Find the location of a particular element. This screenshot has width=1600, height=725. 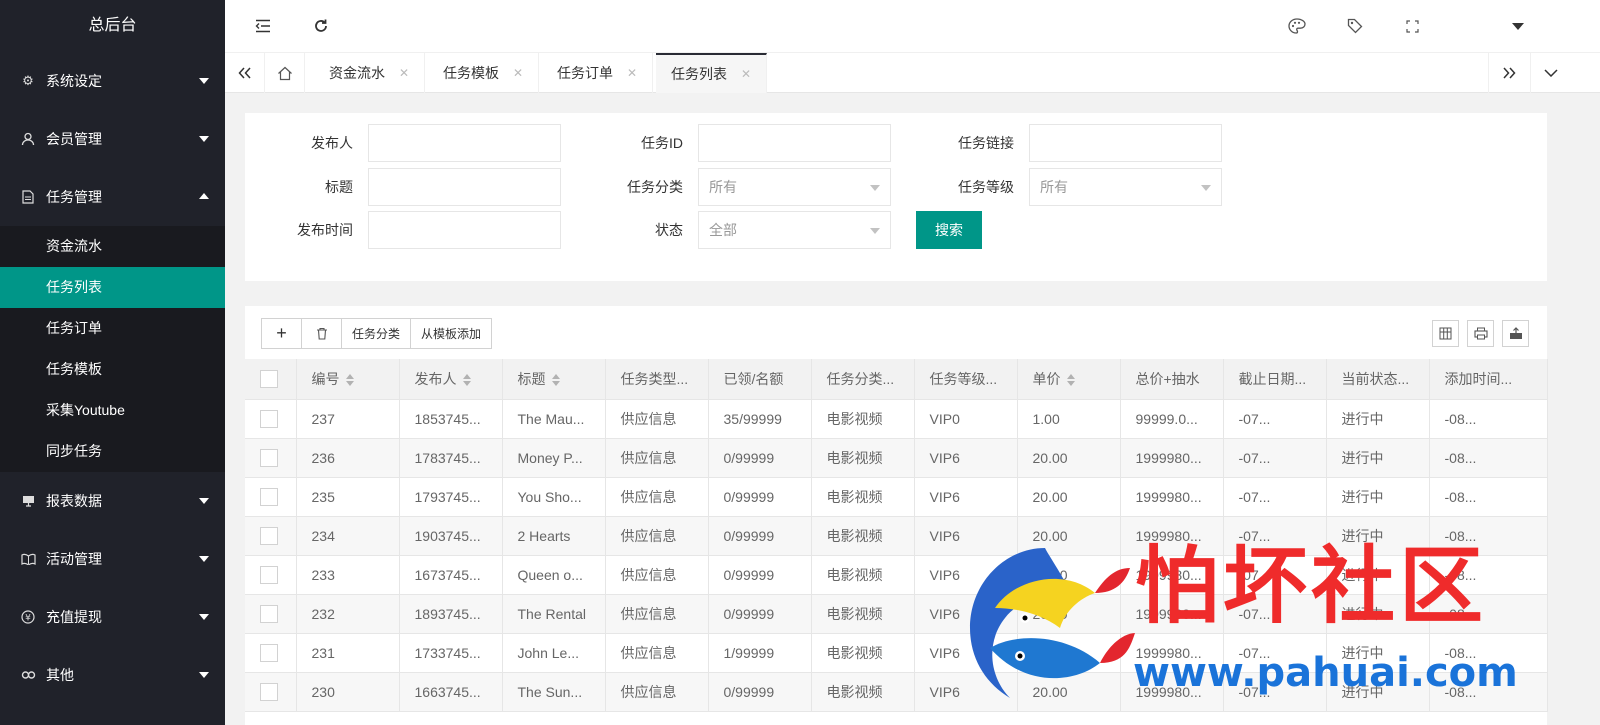

status-select: 全部 is located at coordinates (794, 230).